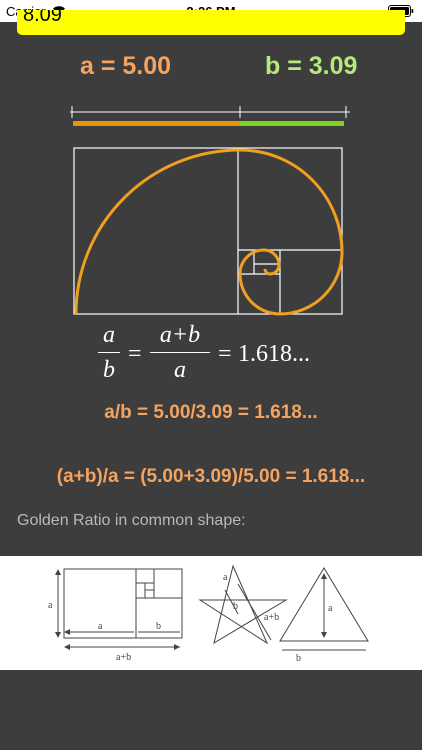  I want to click on segment-b-bar, so click(292, 123).